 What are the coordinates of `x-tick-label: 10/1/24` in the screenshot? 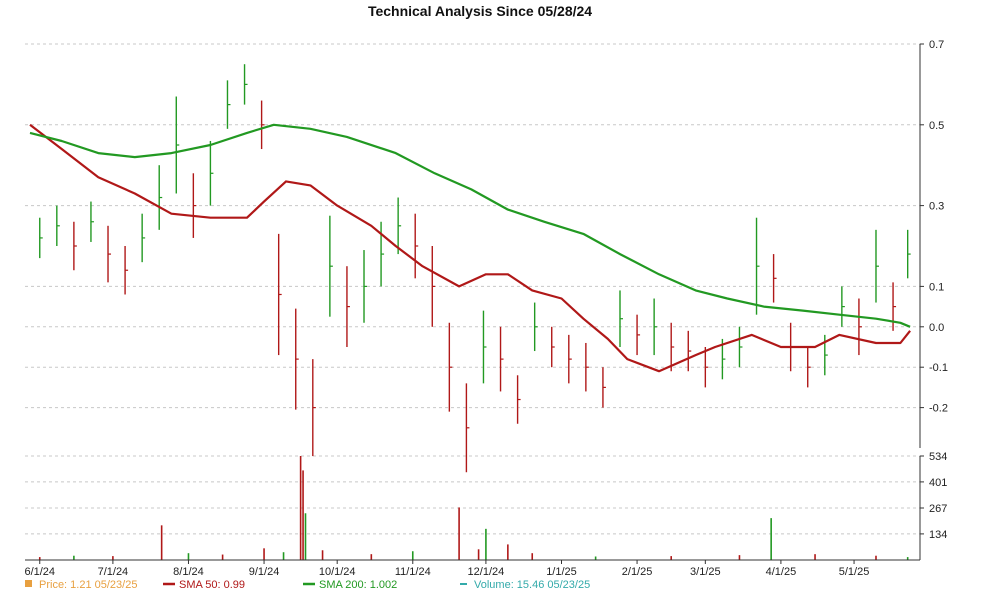 It's located at (337, 572).